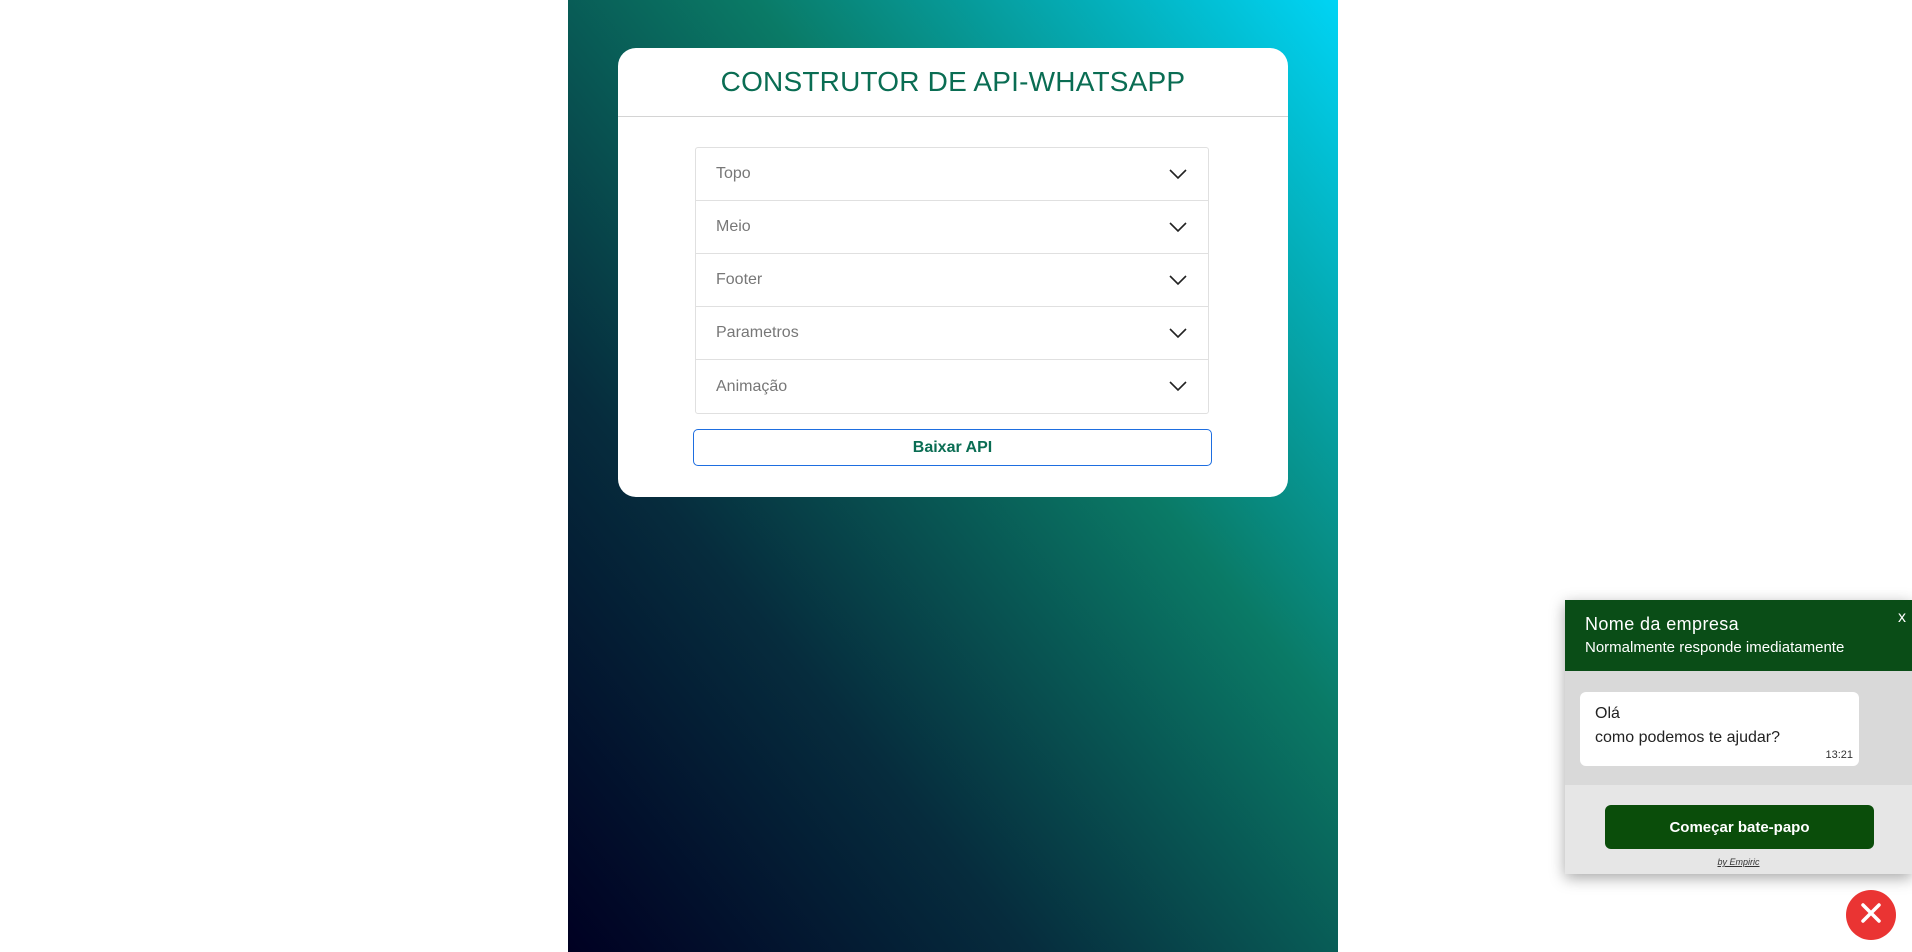 The height and width of the screenshot is (952, 1912). I want to click on page-title: CONSTRUTOR DE API-WHATSAPP, so click(953, 82).